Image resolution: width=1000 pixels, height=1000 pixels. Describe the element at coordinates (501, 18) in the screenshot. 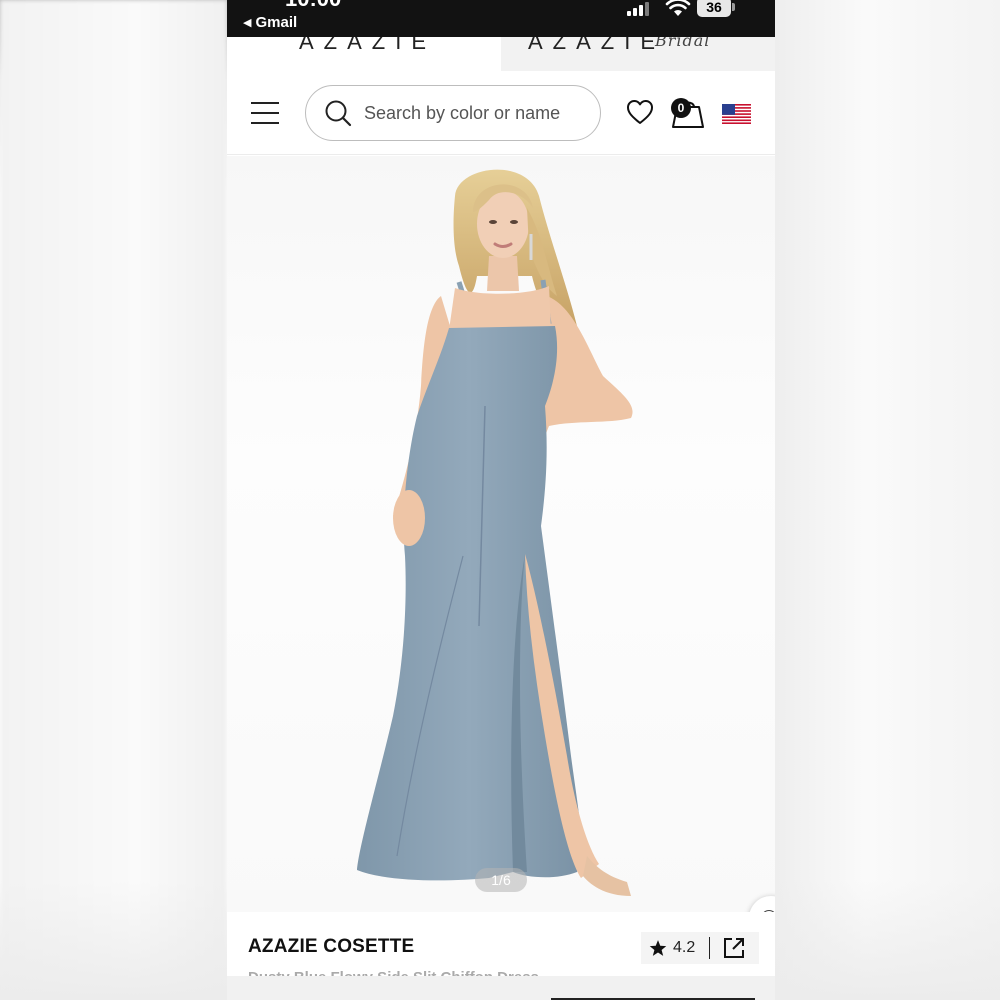

I see `status-bar: 10:00 ◀ Gmail 36` at that location.